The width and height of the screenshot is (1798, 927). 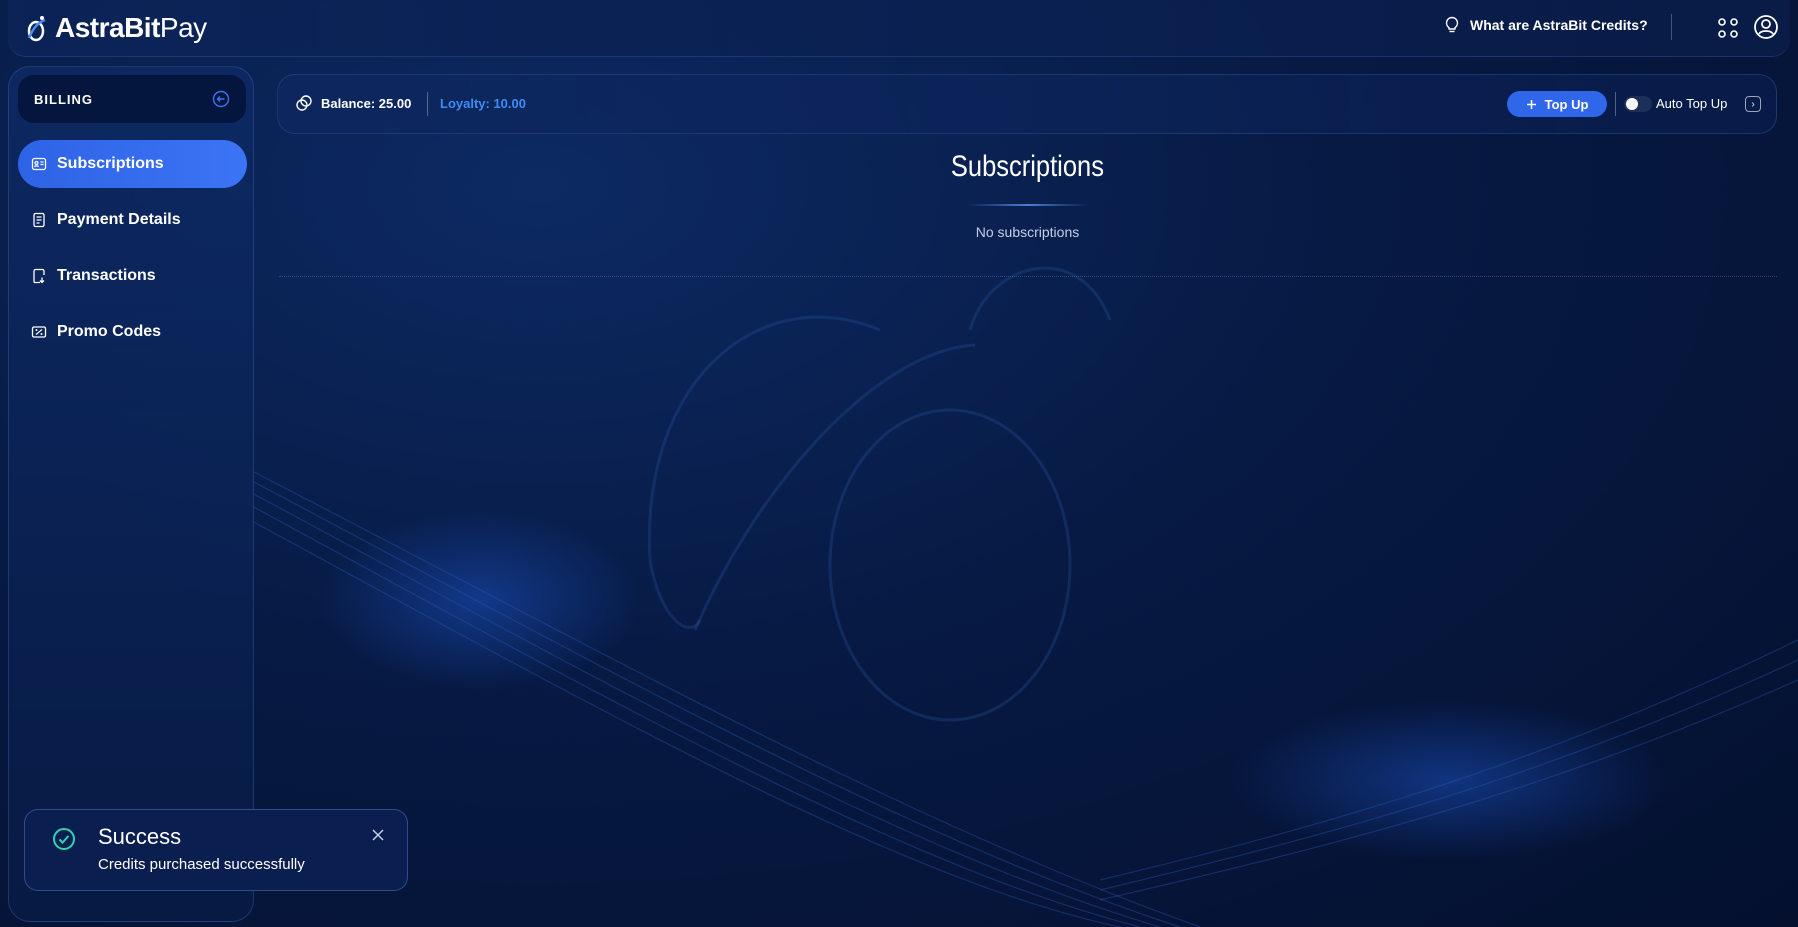 What do you see at coordinates (1728, 28) in the screenshot?
I see `apps-grid-icon` at bounding box center [1728, 28].